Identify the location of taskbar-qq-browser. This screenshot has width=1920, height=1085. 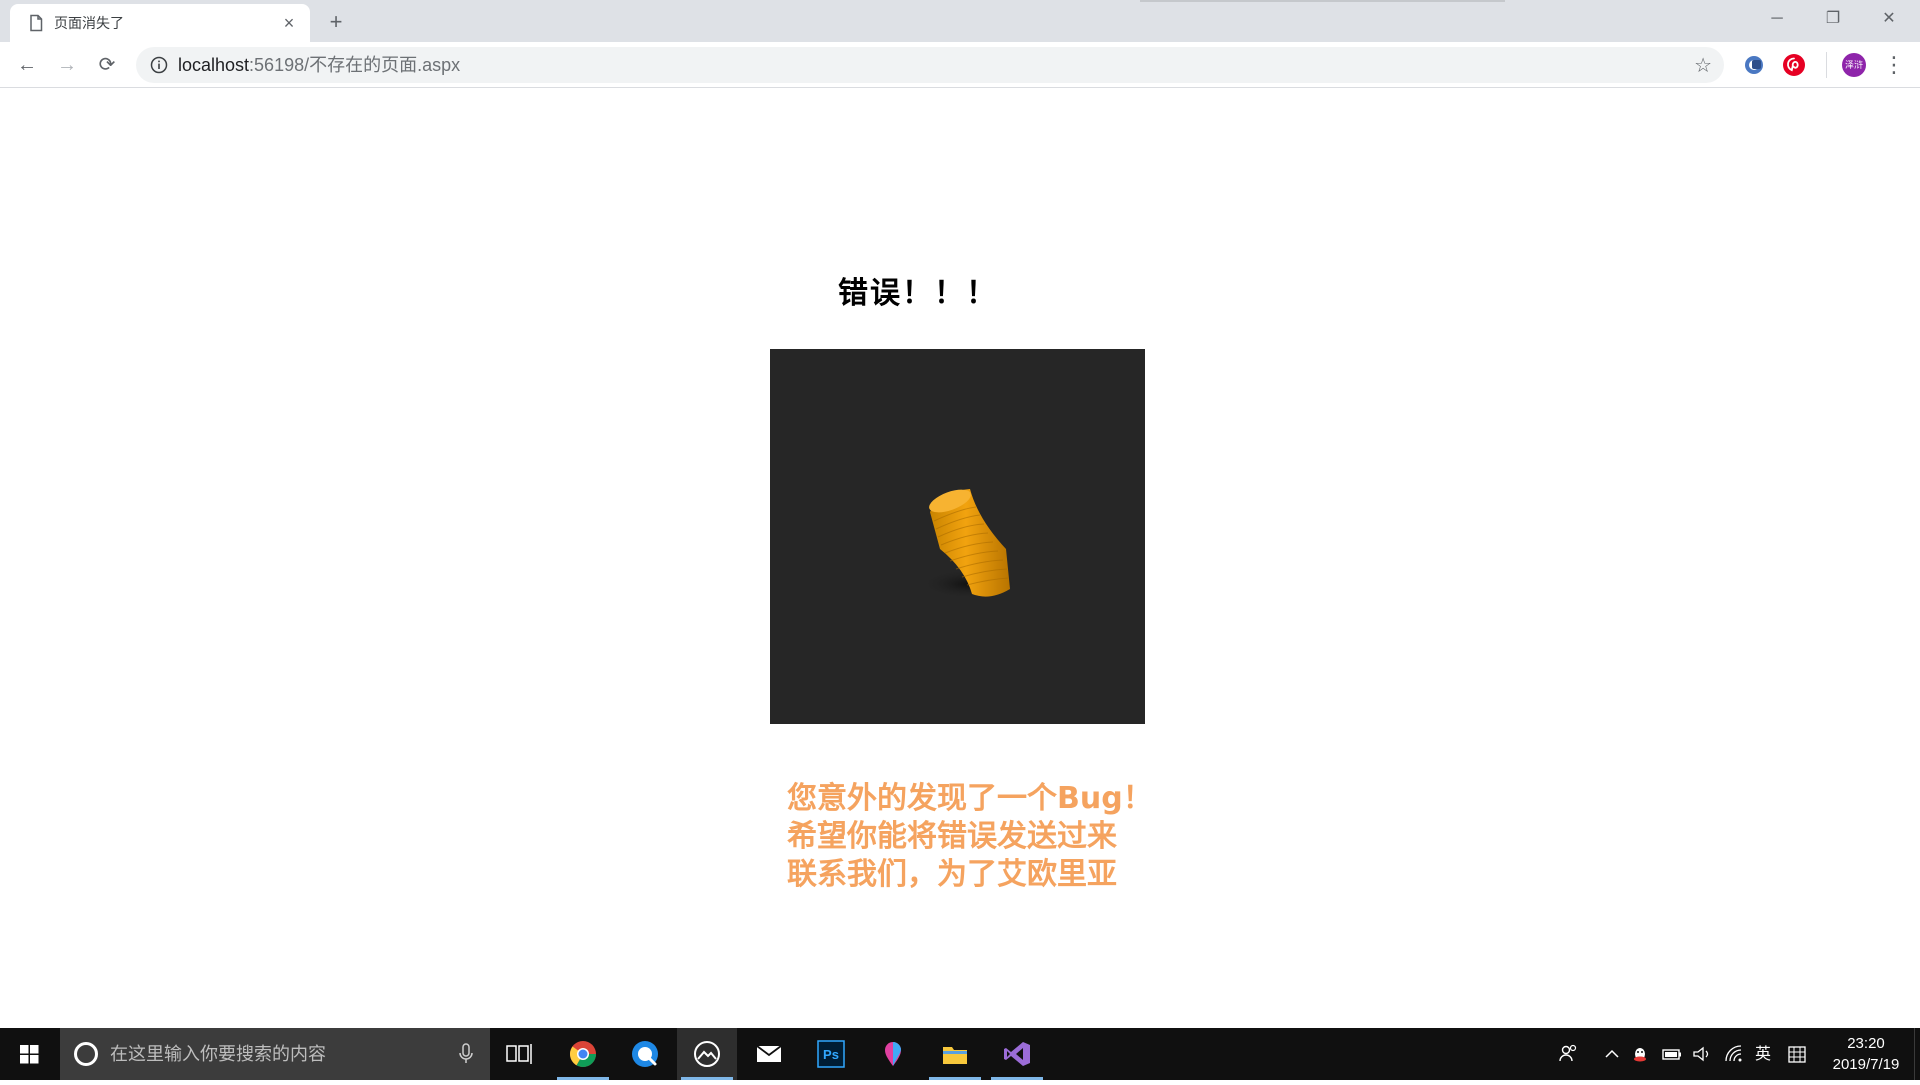
(645, 1054).